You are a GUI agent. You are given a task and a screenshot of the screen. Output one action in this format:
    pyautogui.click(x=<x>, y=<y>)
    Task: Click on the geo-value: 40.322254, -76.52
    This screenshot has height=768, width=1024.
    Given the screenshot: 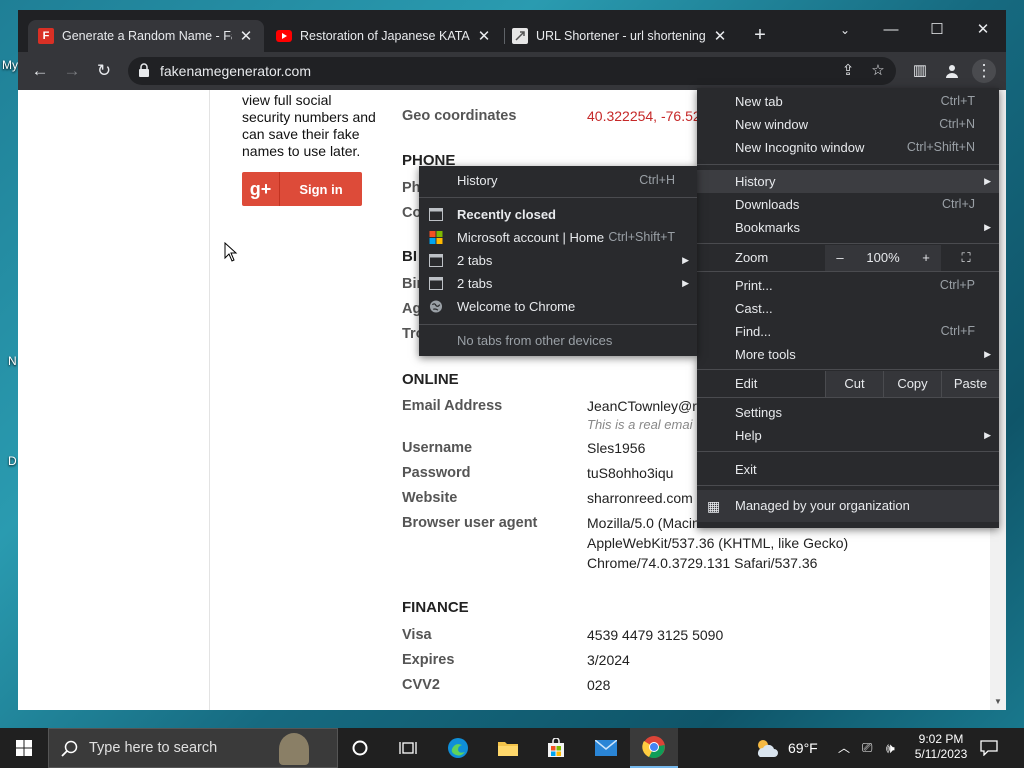 What is the action you would take?
    pyautogui.click(x=644, y=116)
    